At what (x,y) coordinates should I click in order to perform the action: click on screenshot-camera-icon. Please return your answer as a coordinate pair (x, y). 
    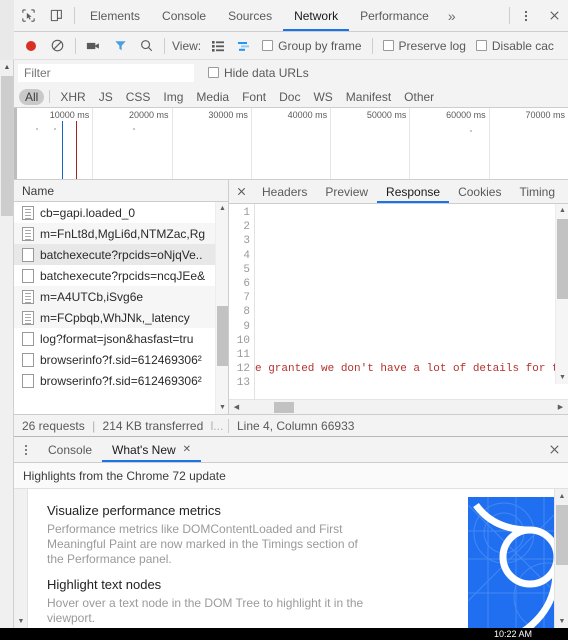
    Looking at the image, I should click on (94, 46).